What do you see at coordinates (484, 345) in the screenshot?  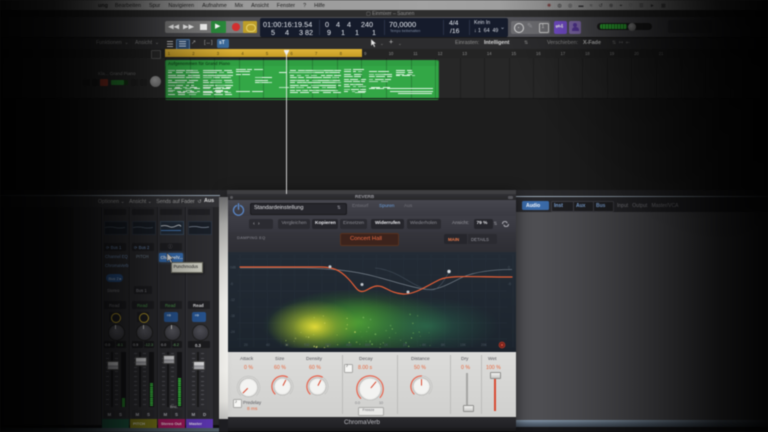 I see `svg-text: 20K` at bounding box center [484, 345].